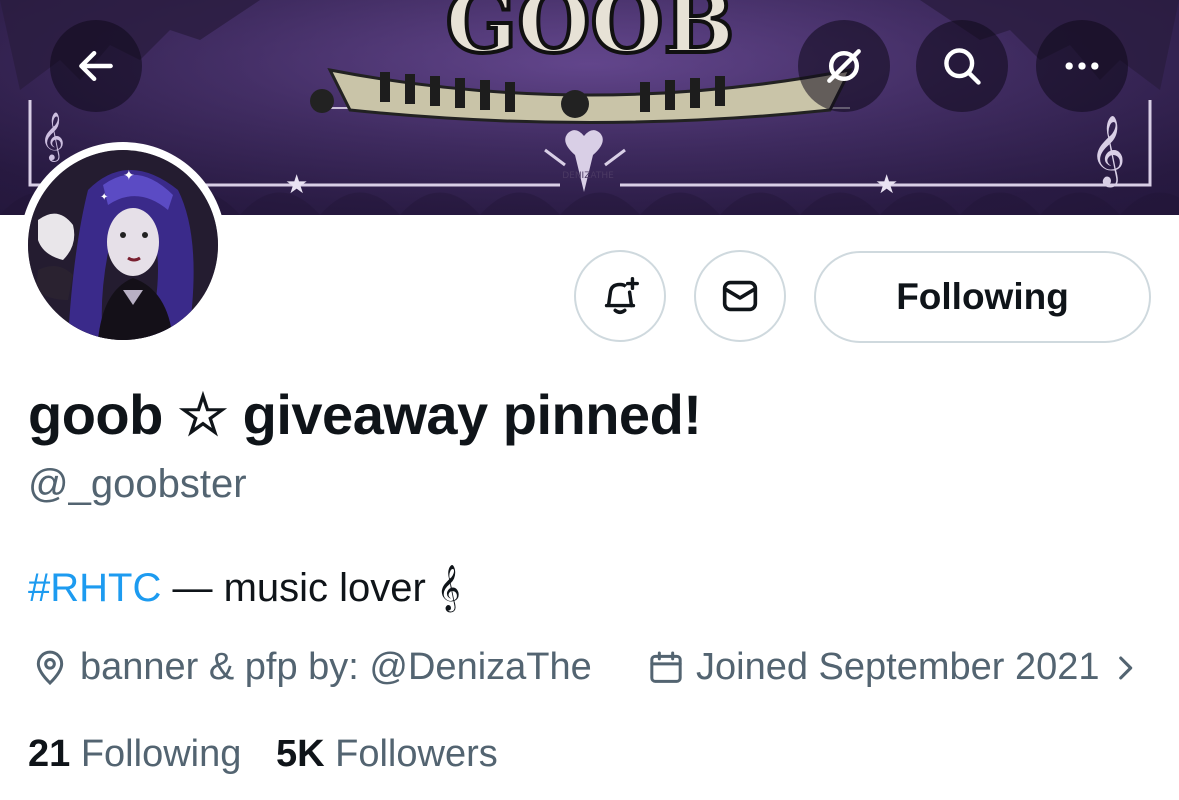  Describe the element at coordinates (1125, 667) in the screenshot. I see `chevron-right-icon` at that location.